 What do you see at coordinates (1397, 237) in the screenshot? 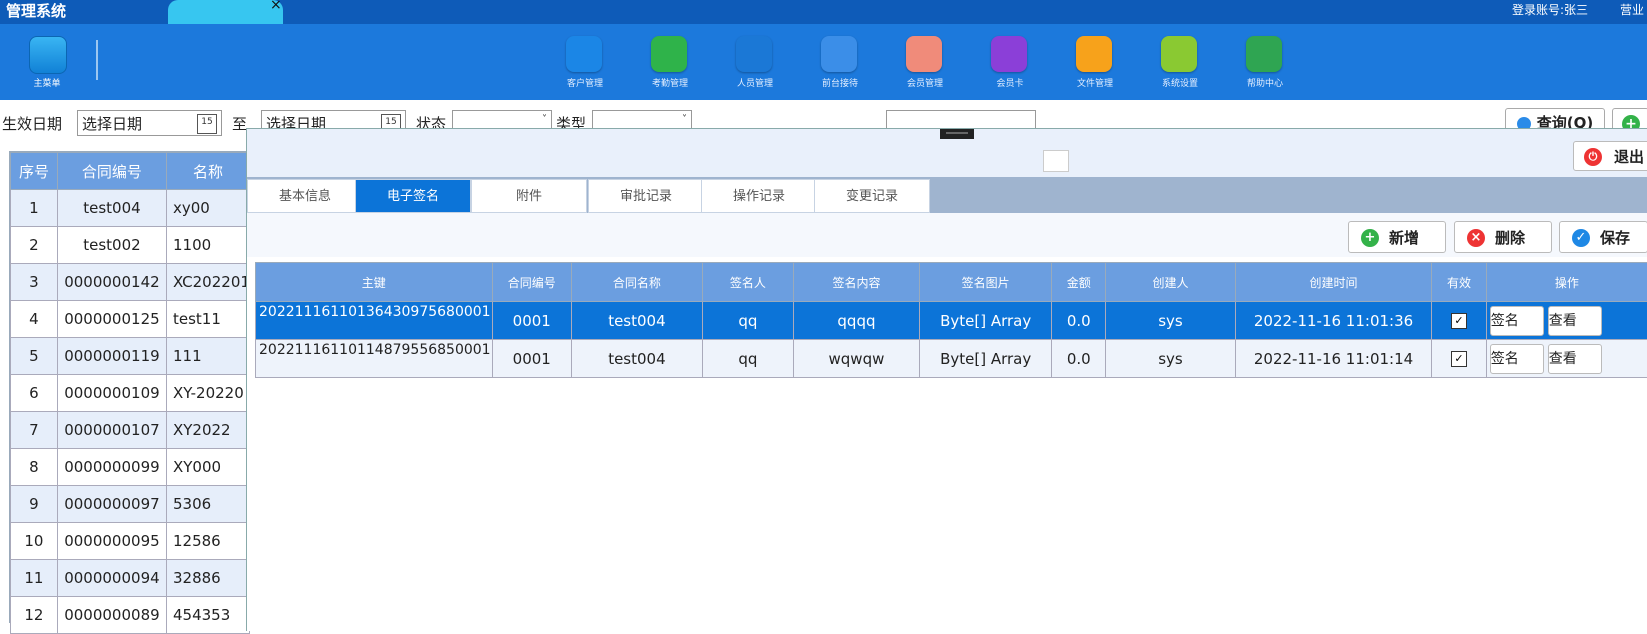
I see `add-row-button: + 新增` at bounding box center [1397, 237].